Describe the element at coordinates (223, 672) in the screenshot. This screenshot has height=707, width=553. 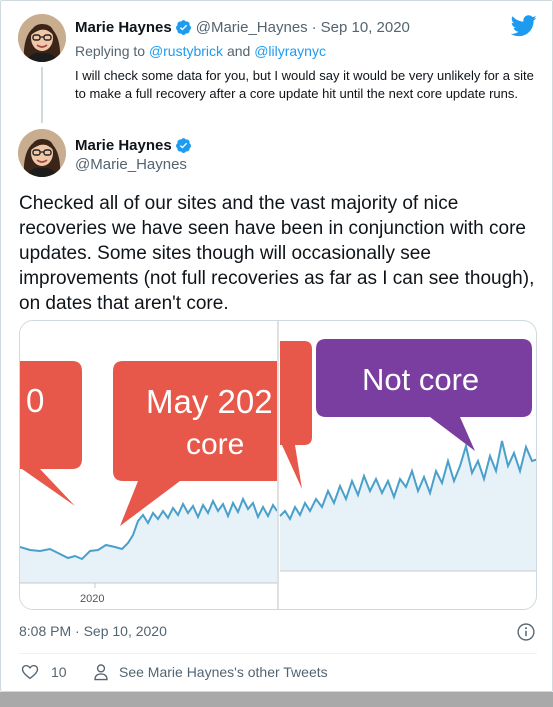
I see `other-tweets-label: See Marie Haynes's other Tweets` at that location.